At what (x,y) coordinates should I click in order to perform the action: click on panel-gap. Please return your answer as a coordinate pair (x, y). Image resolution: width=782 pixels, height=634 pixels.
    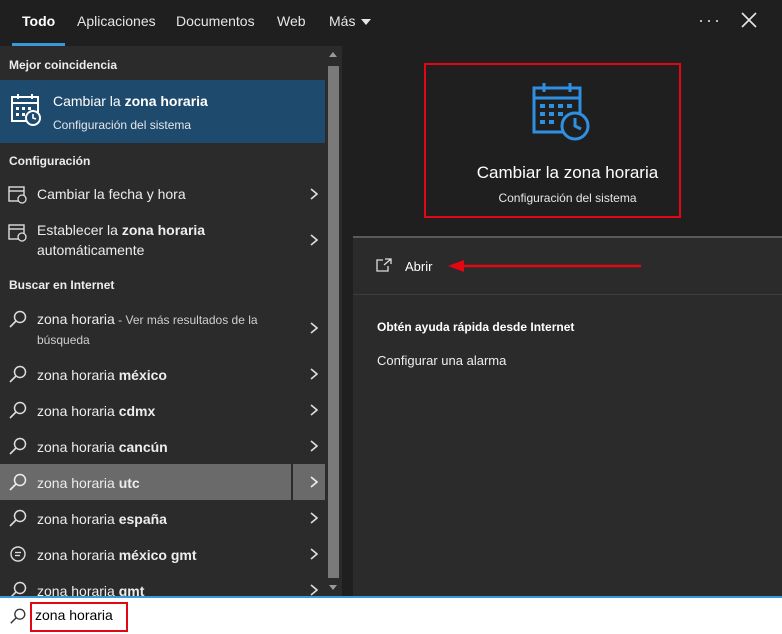
    Looking at the image, I should click on (347, 321).